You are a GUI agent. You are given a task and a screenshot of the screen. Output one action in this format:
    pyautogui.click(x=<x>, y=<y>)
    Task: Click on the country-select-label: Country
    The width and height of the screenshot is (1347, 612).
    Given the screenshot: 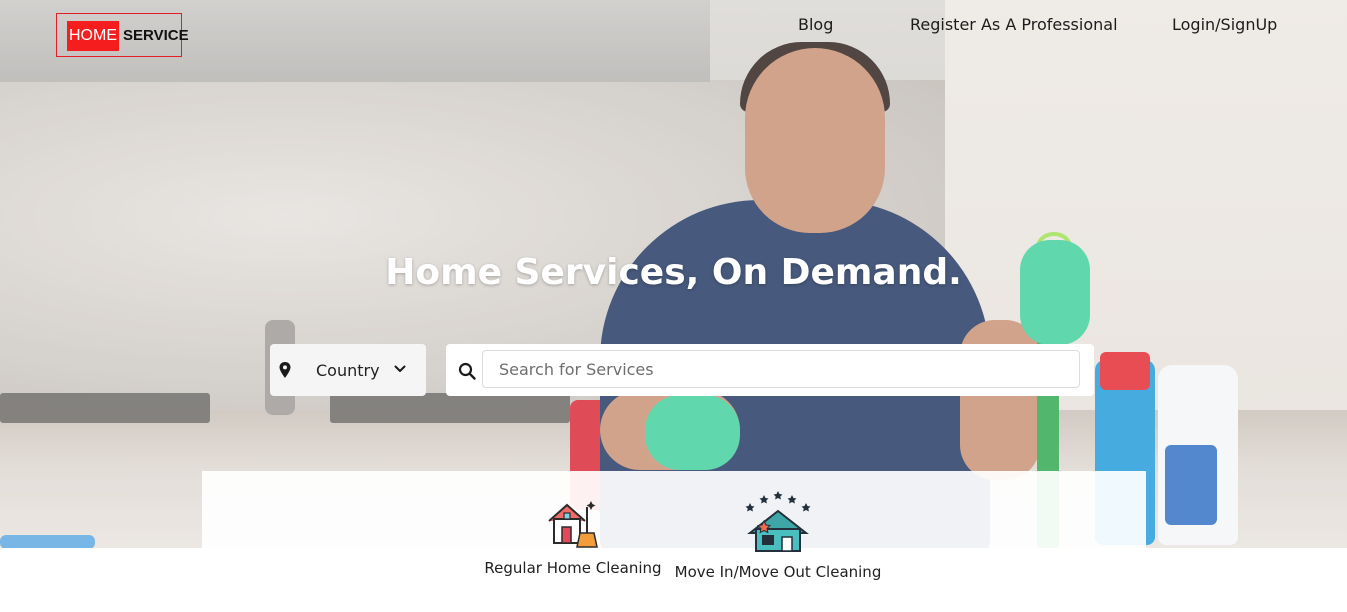 What is the action you would take?
    pyautogui.click(x=348, y=370)
    